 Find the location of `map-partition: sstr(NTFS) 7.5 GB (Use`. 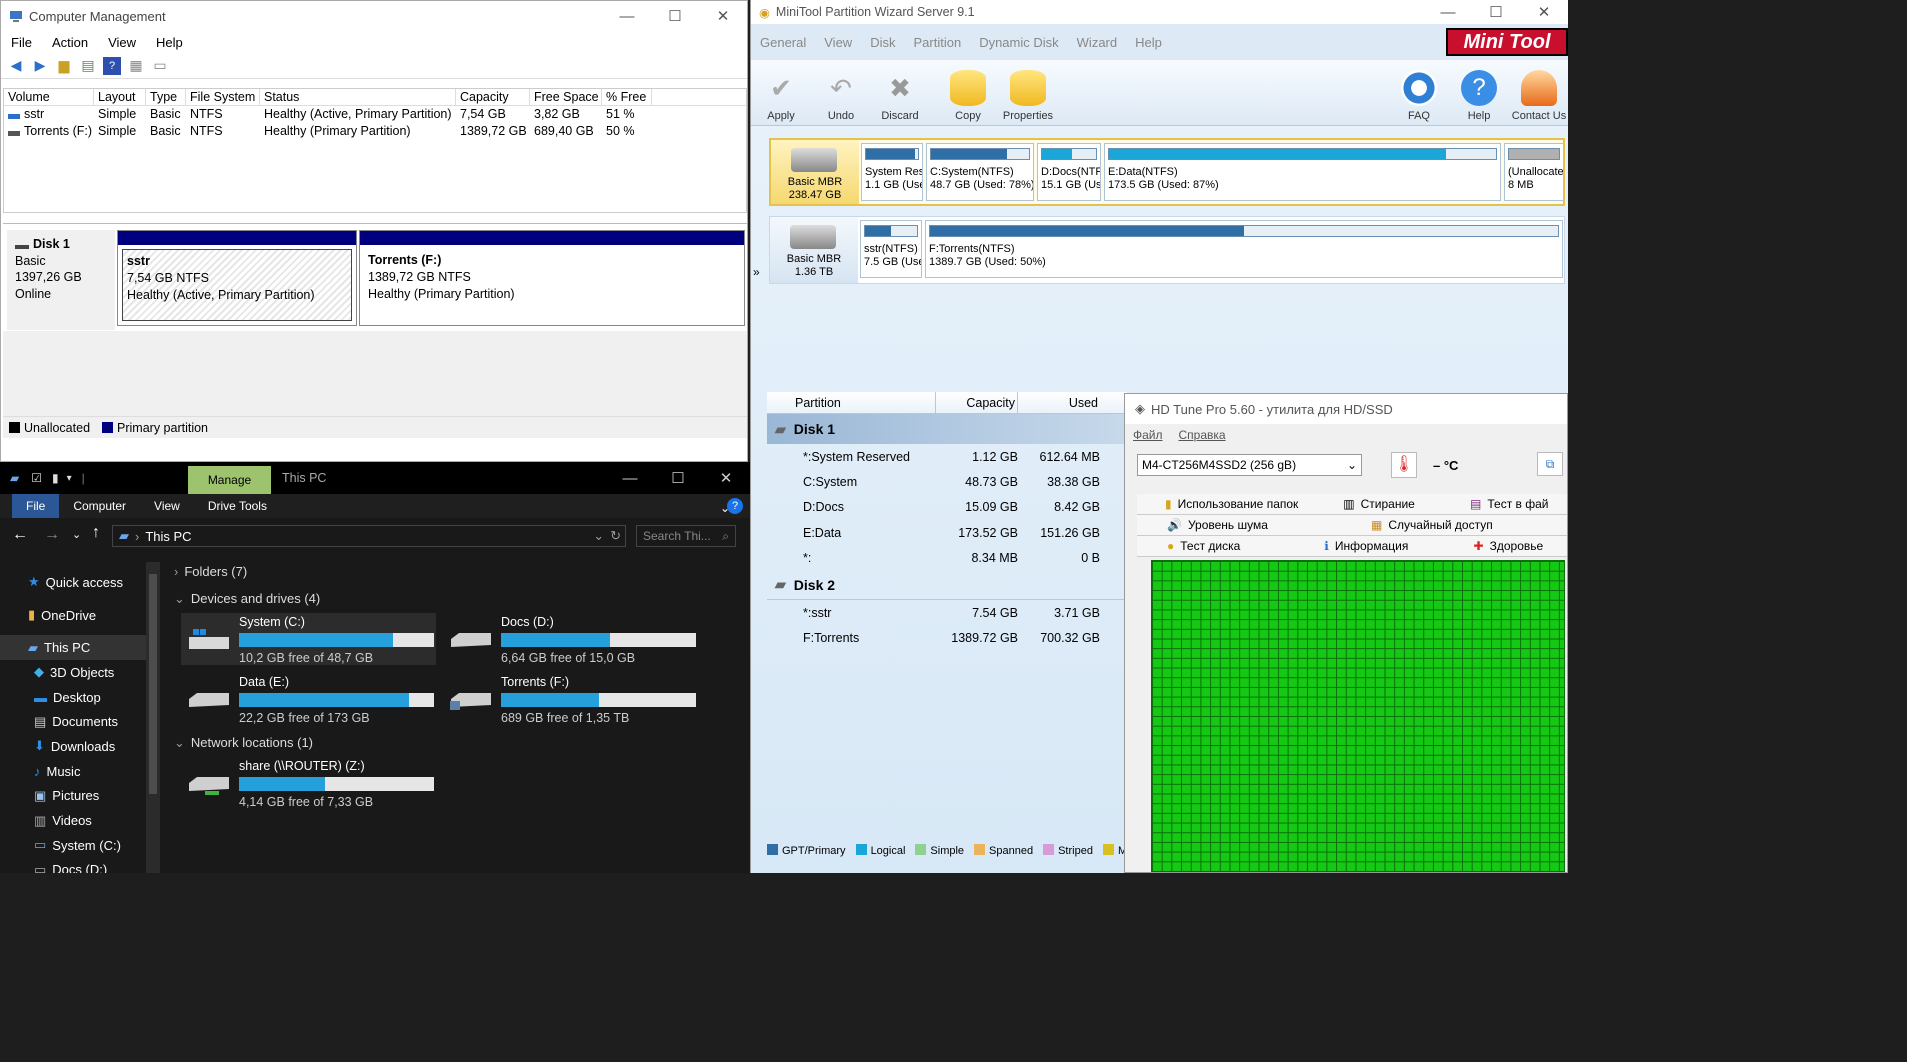

map-partition: sstr(NTFS) 7.5 GB (Use is located at coordinates (891, 249).